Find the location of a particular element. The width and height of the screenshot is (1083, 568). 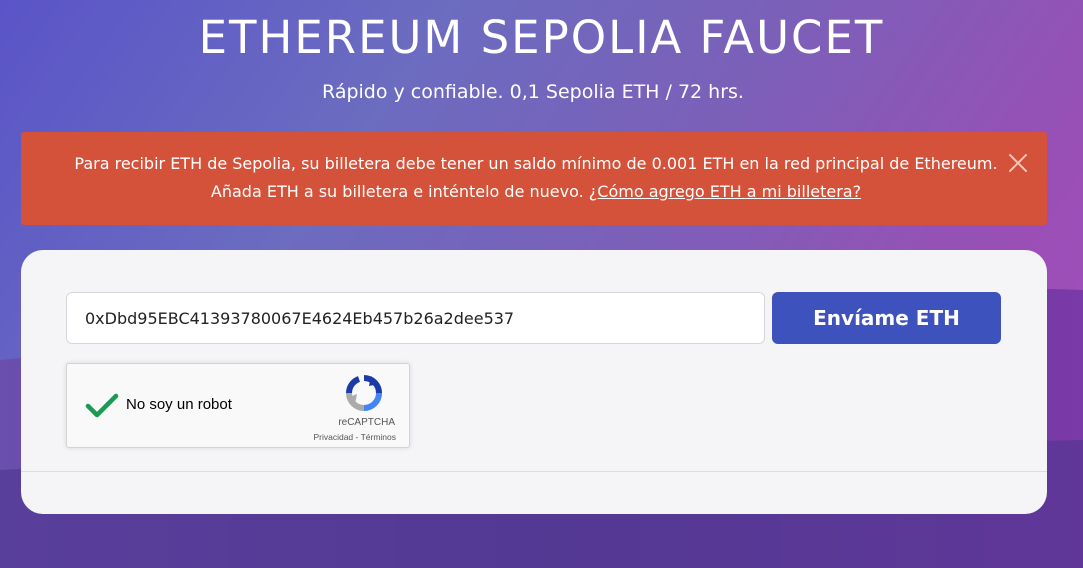

recaptcha-links: Privacidad - Términos is located at coordinates (354, 437).